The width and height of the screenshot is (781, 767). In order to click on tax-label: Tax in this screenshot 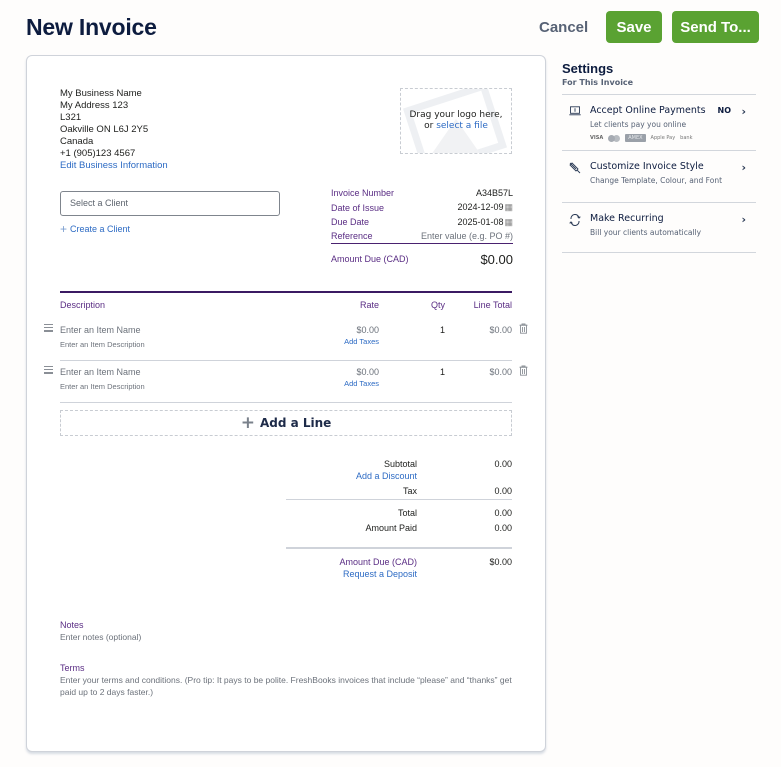, I will do `click(409, 491)`.